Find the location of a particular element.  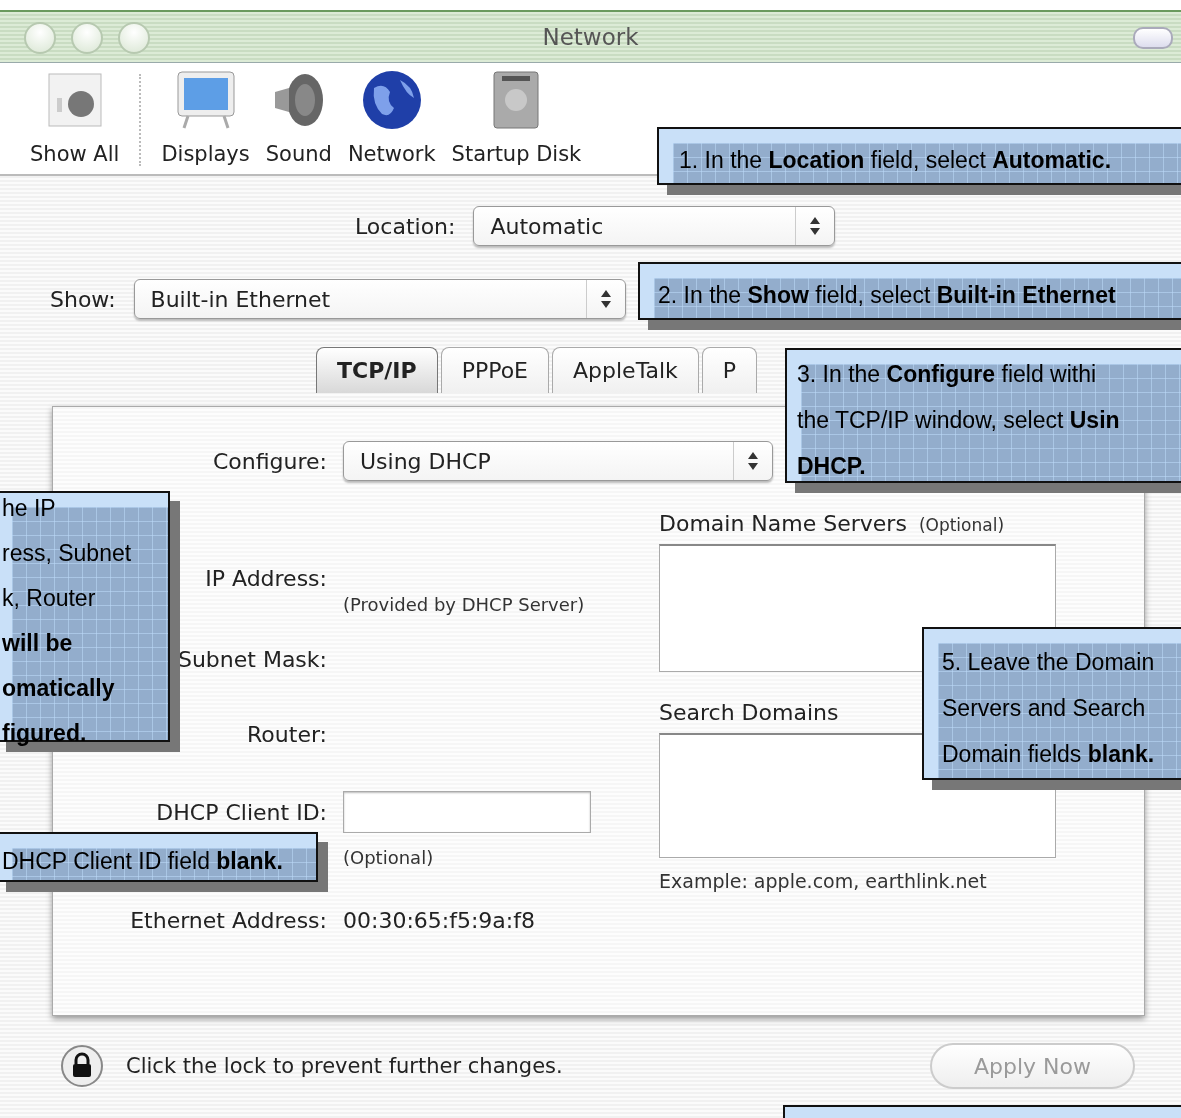

location-select: Automatic is located at coordinates (654, 226).